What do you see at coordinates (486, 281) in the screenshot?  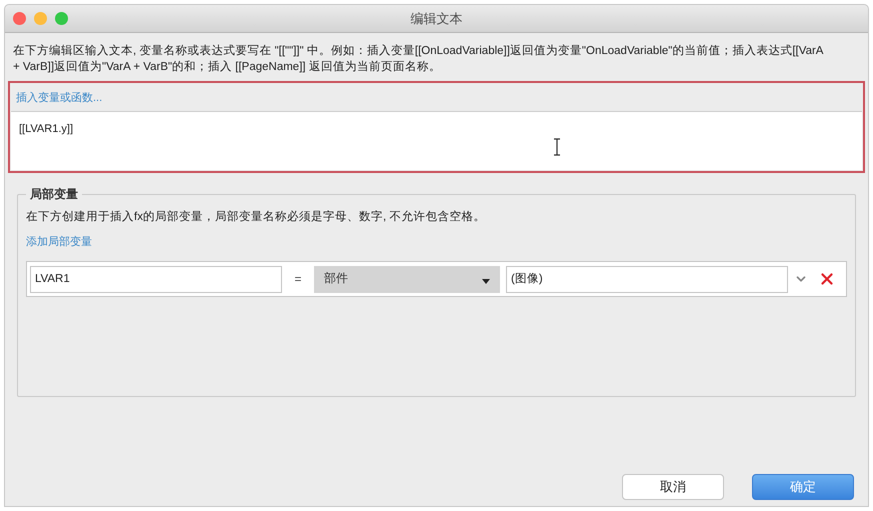 I see `dropdown-arrow-icon` at bounding box center [486, 281].